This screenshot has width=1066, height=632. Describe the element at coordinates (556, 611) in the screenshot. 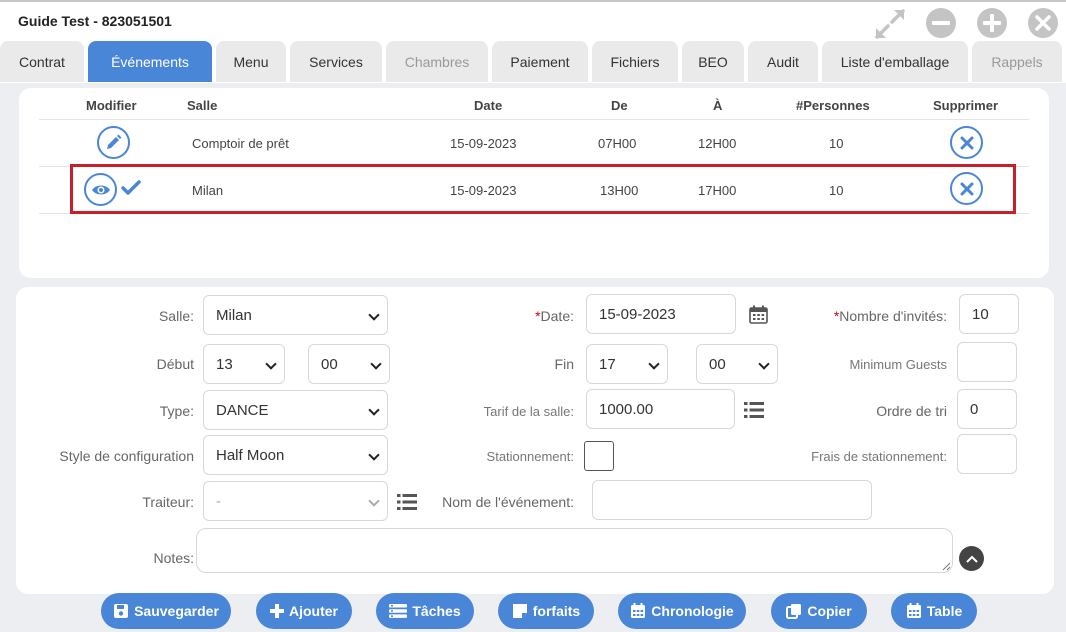

I see `forfaits-button-label: forfaits` at that location.